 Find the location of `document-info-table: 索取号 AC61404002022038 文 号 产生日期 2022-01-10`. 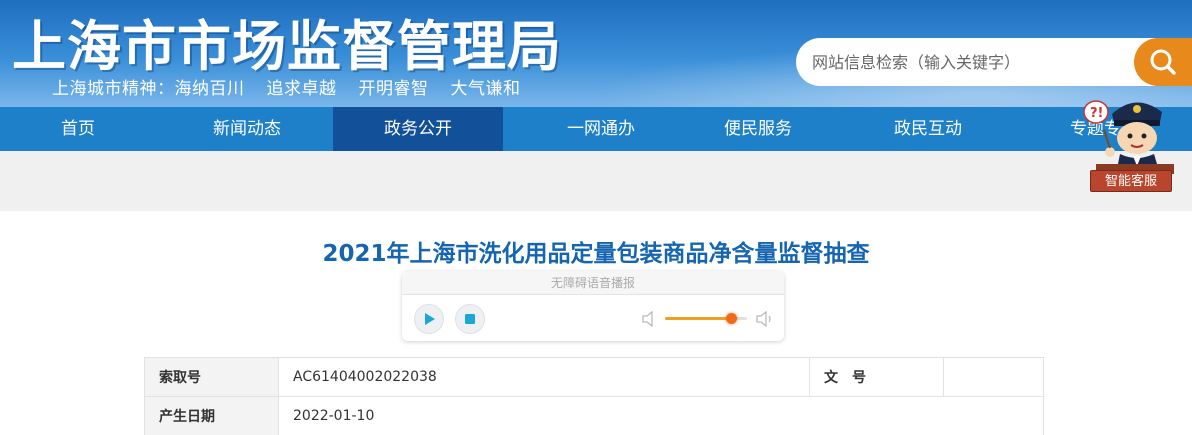

document-info-table: 索取号 AC61404002022038 文 号 产生日期 2022-01-10 is located at coordinates (594, 396).